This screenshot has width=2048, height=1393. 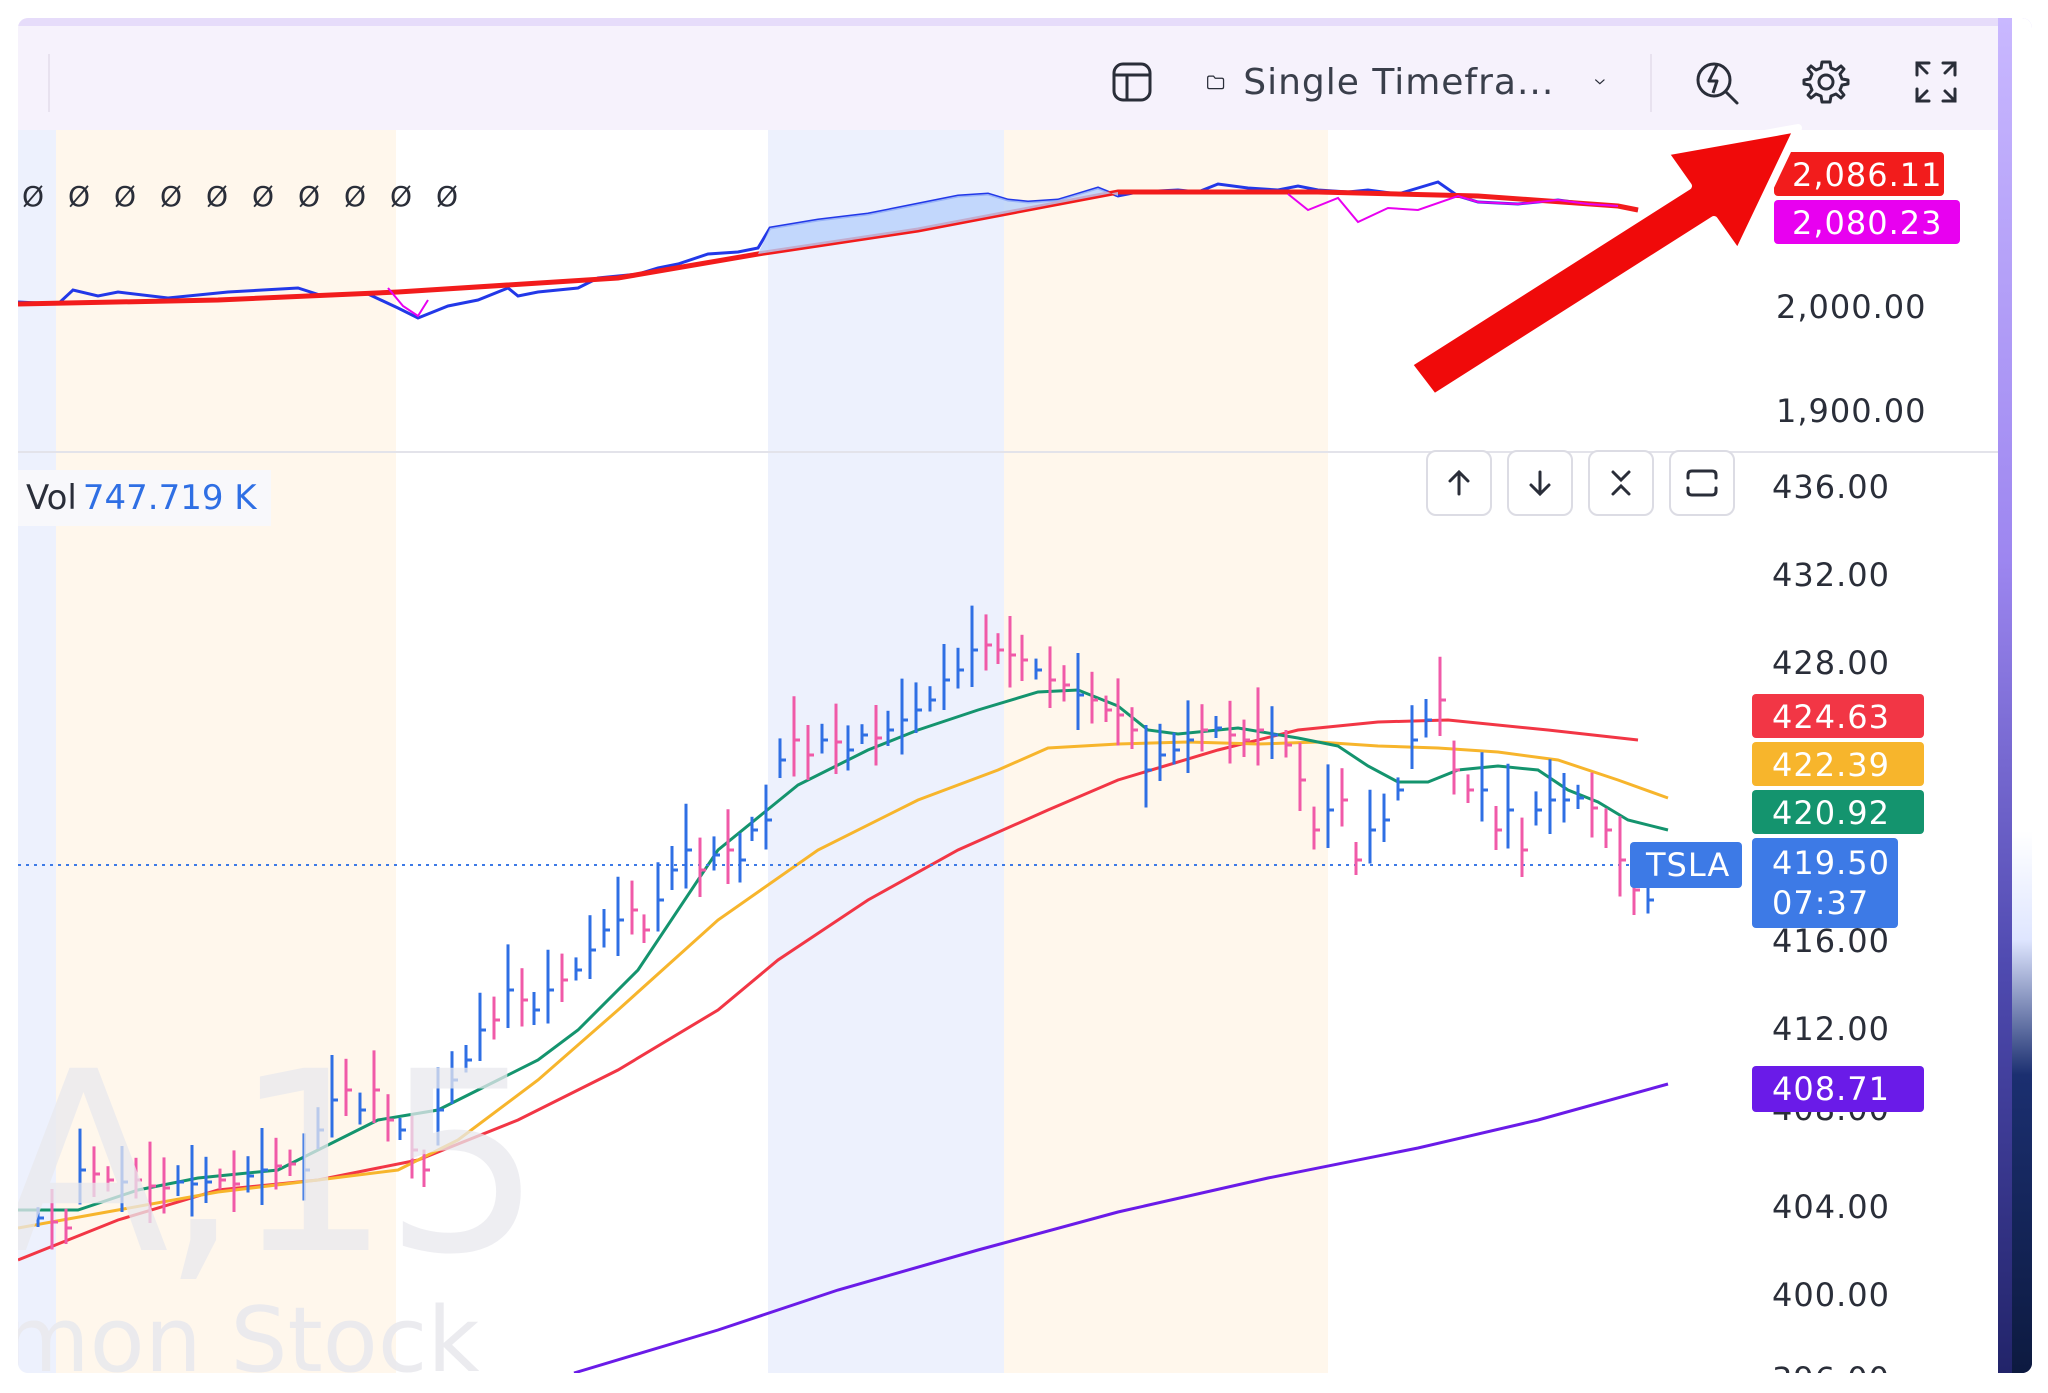 I want to click on collapse-pane-button, so click(x=1621, y=483).